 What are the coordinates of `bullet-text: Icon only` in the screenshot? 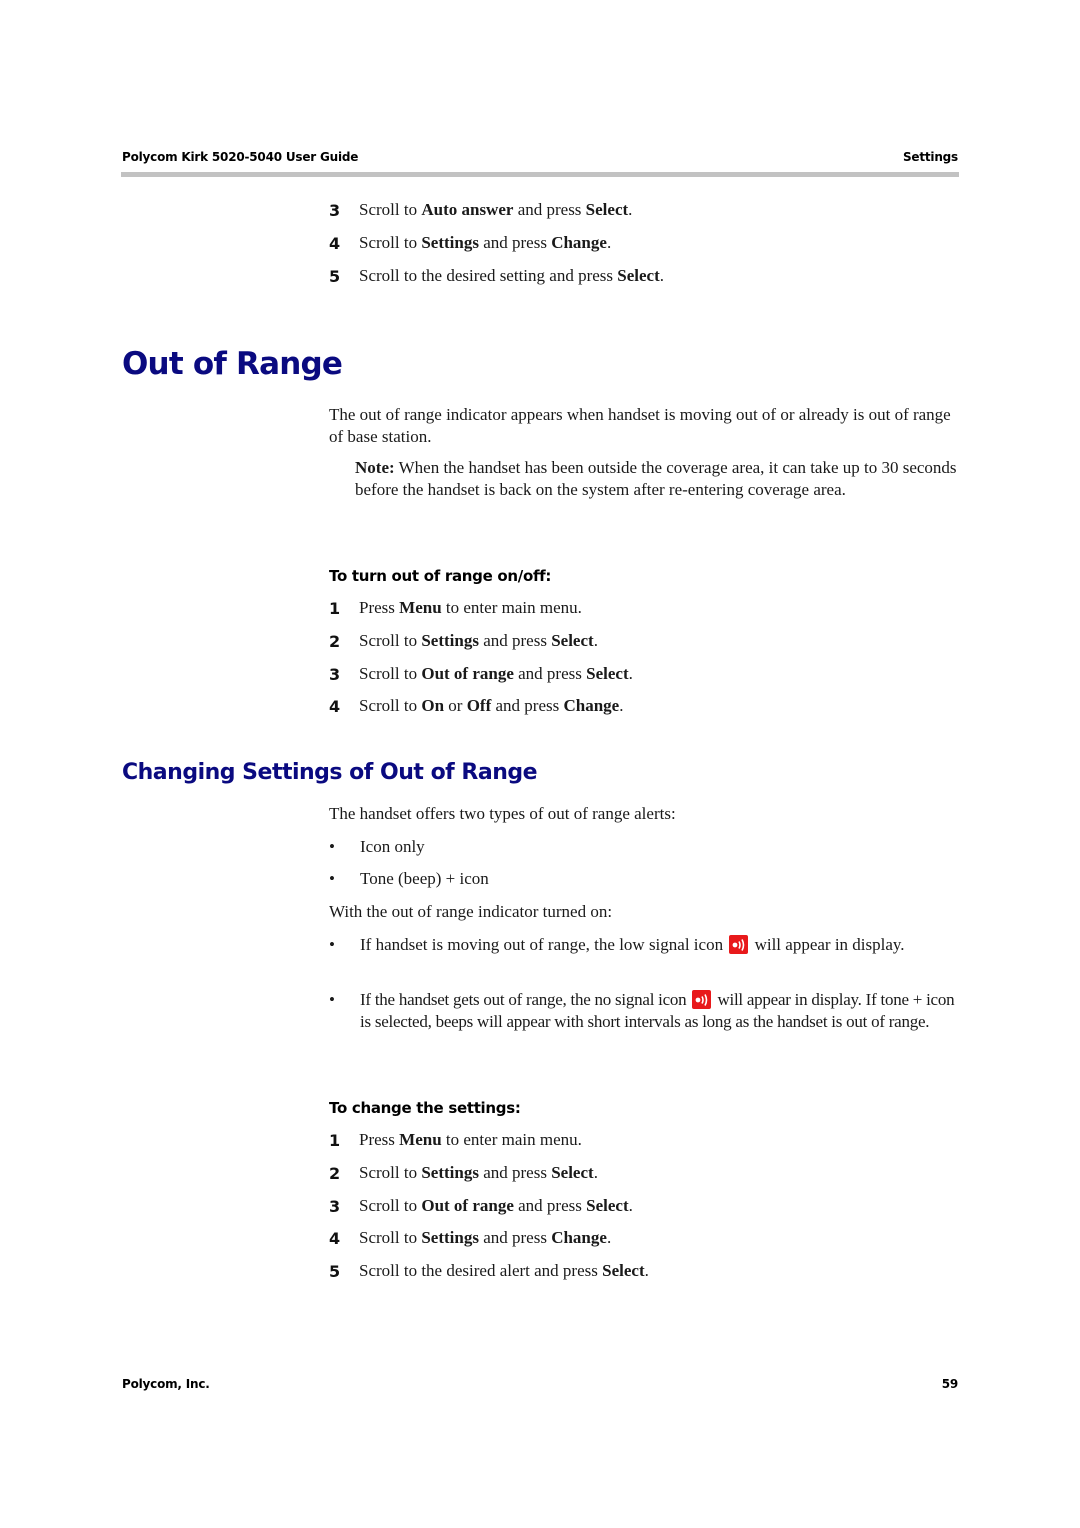 It's located at (392, 846).